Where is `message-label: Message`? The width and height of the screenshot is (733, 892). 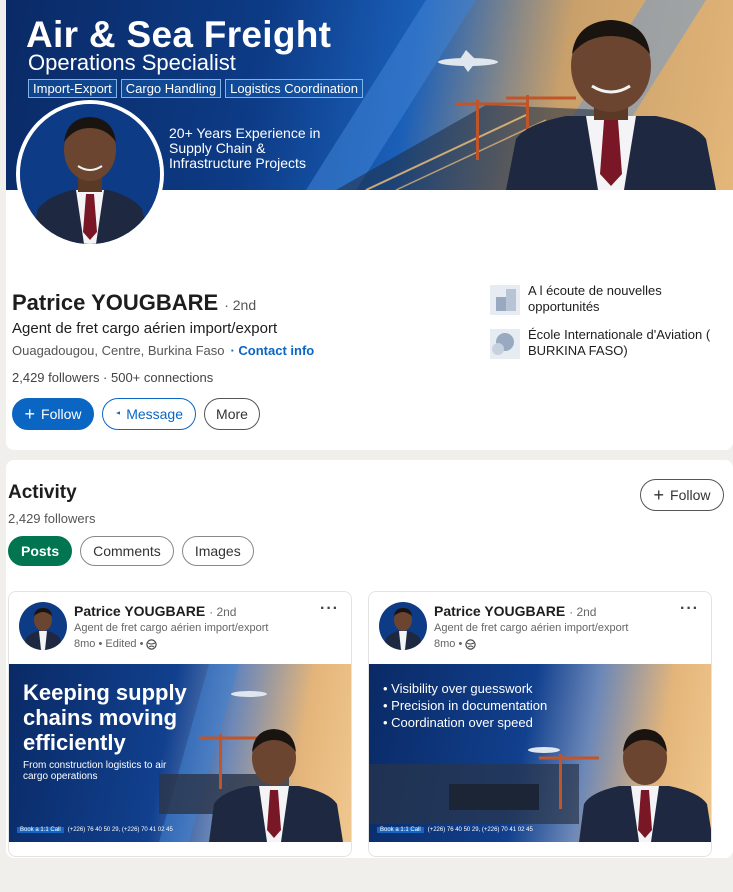
message-label: Message is located at coordinates (154, 414).